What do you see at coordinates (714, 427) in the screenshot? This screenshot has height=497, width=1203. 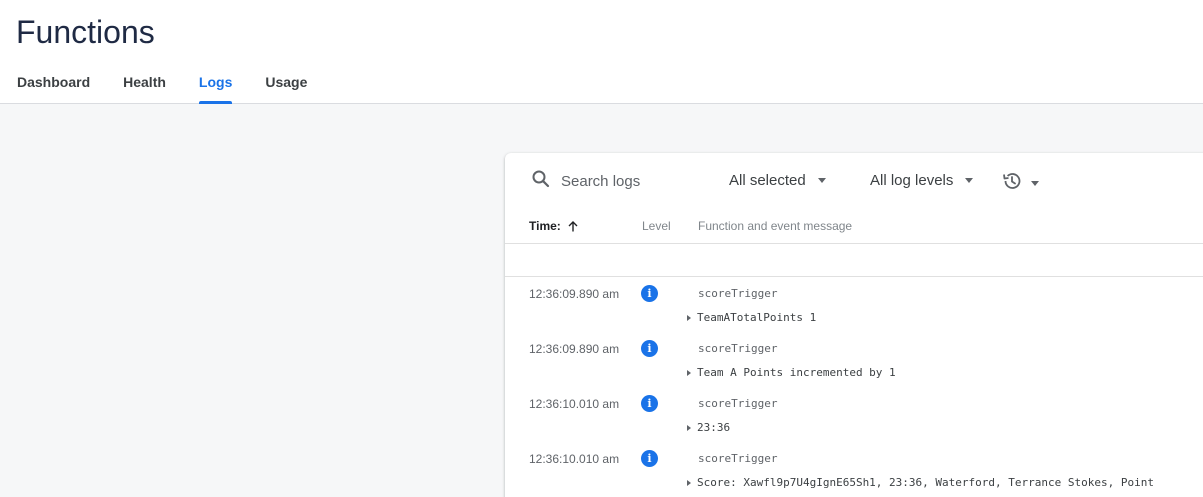 I see `log-message-text: 23:36` at bounding box center [714, 427].